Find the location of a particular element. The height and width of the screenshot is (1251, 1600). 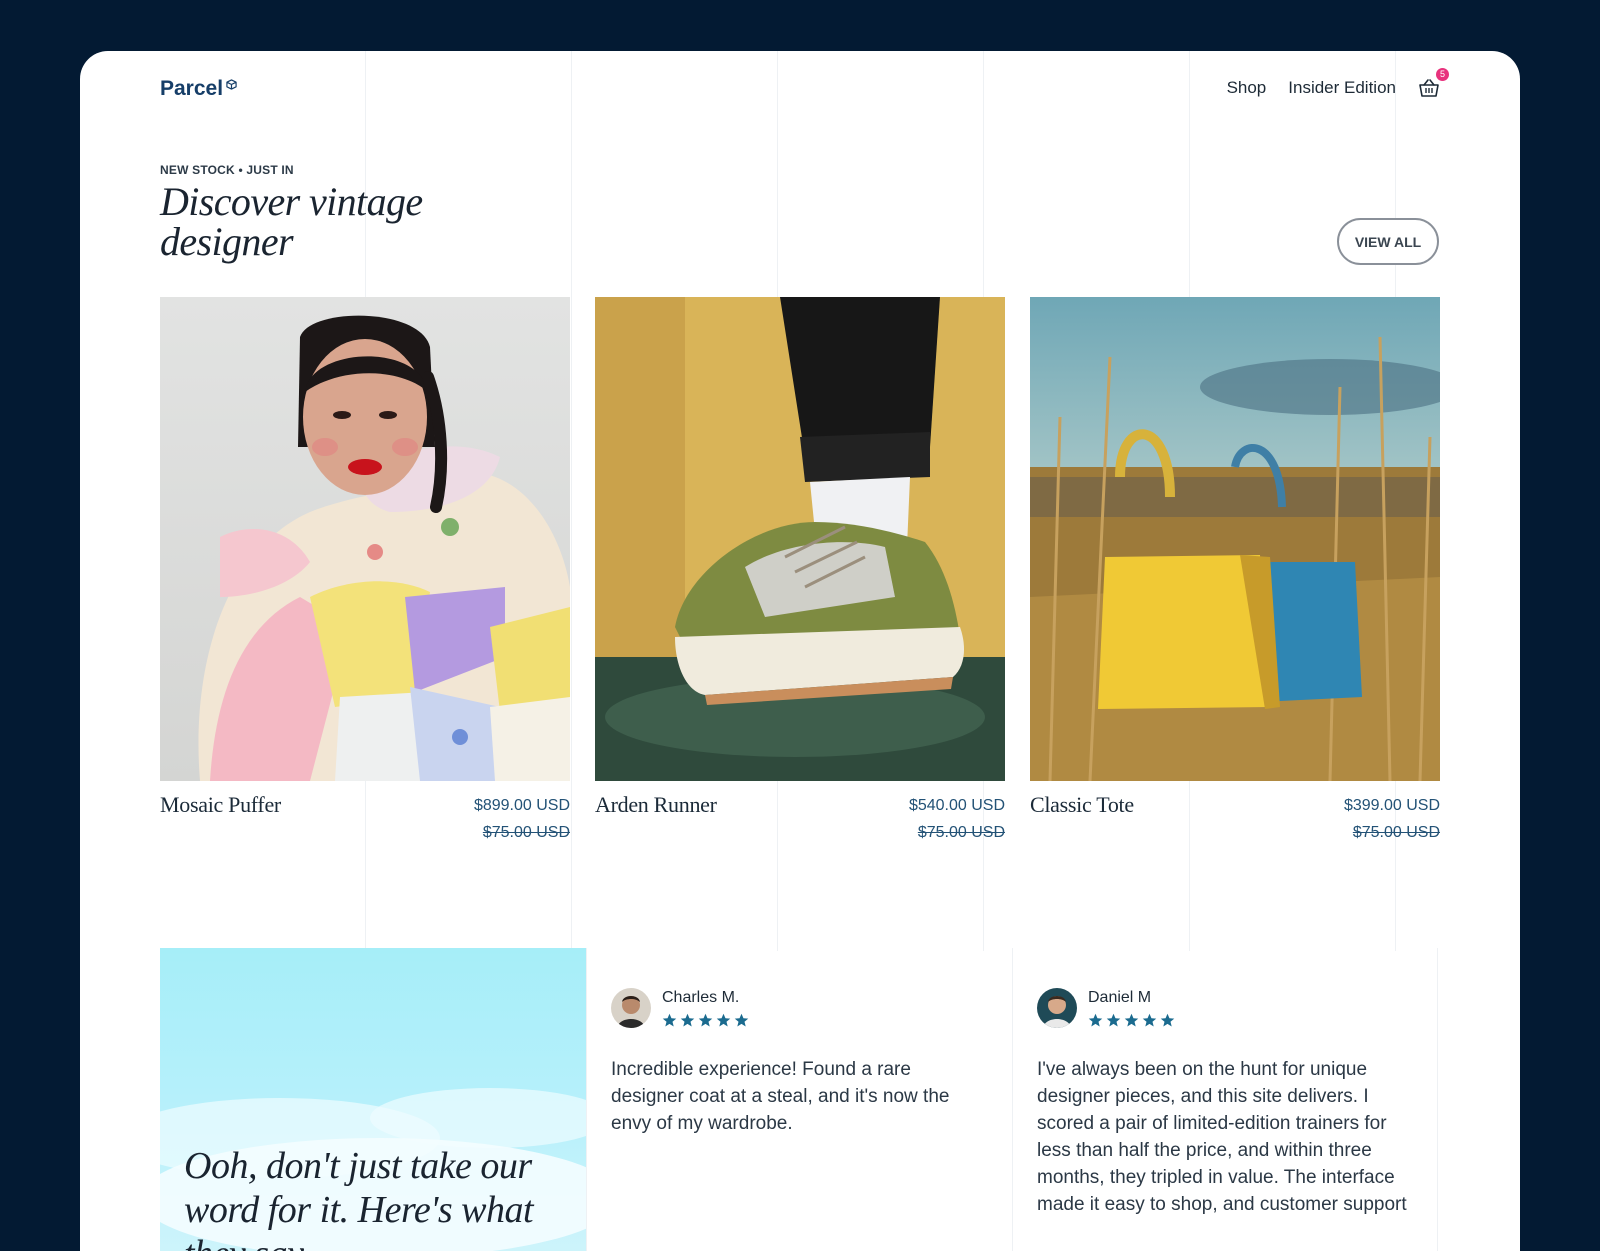

section-title: Discover vintage designer is located at coordinates (291, 221).